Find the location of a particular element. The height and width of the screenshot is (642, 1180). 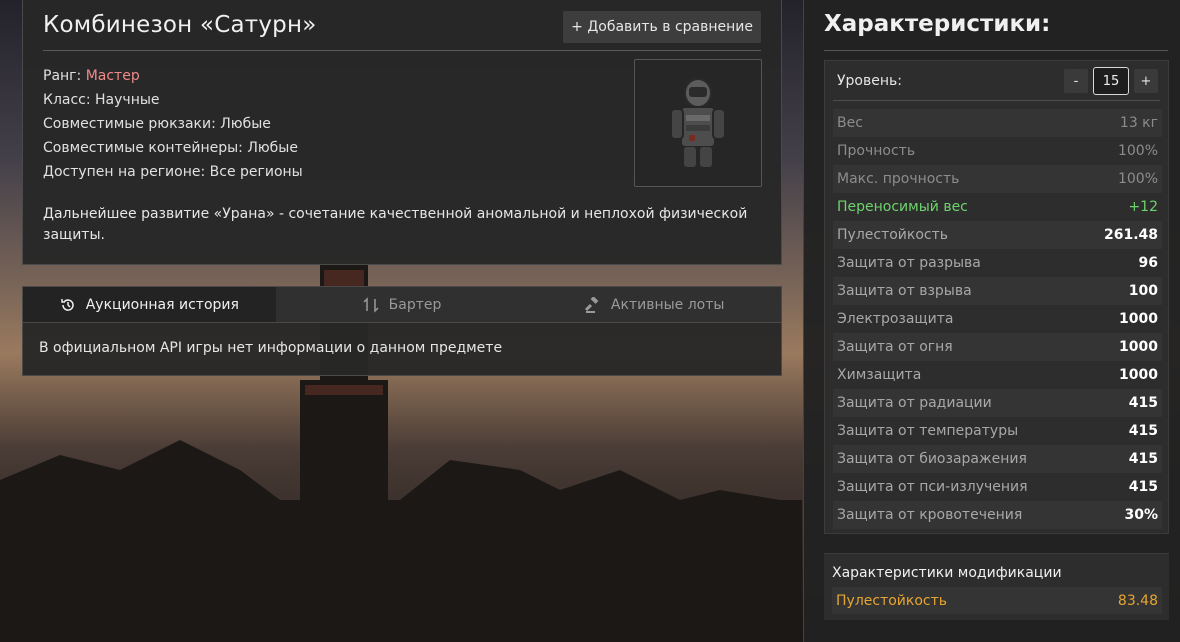

stat-row-temperature-protection: Защита от температуры 415 is located at coordinates (997, 431).